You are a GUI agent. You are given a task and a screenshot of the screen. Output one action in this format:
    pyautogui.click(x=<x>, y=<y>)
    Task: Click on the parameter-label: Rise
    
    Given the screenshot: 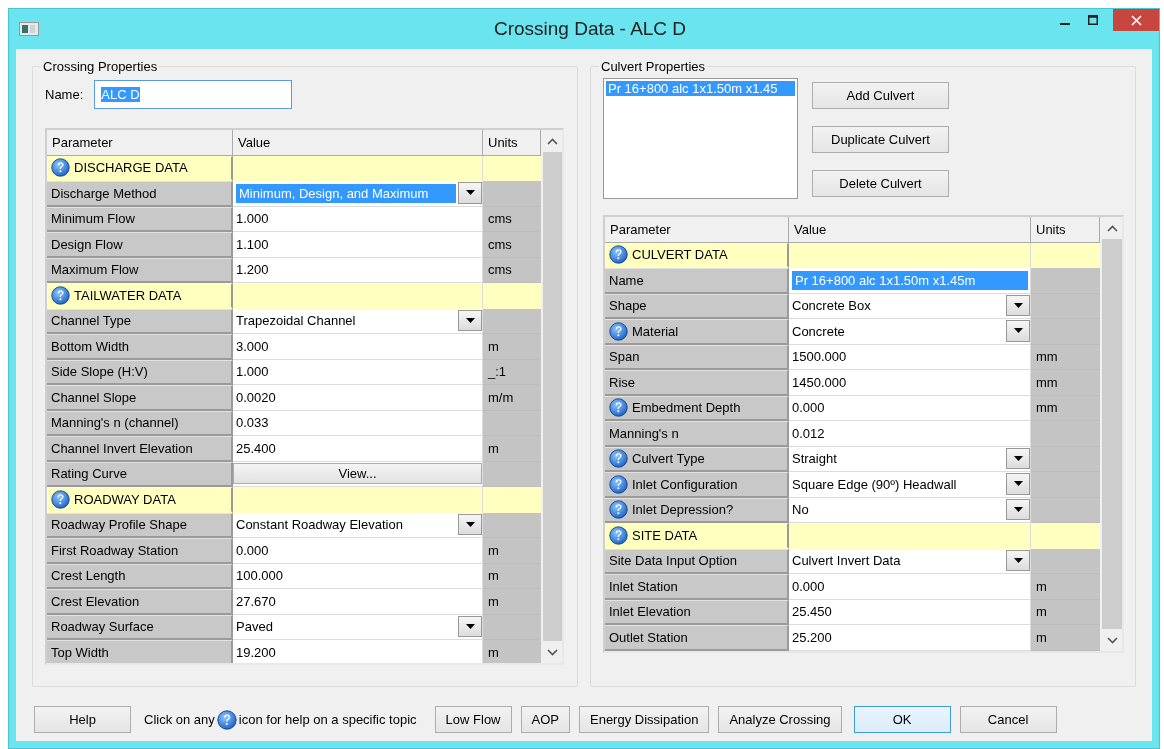 What is the action you would take?
    pyautogui.click(x=622, y=382)
    